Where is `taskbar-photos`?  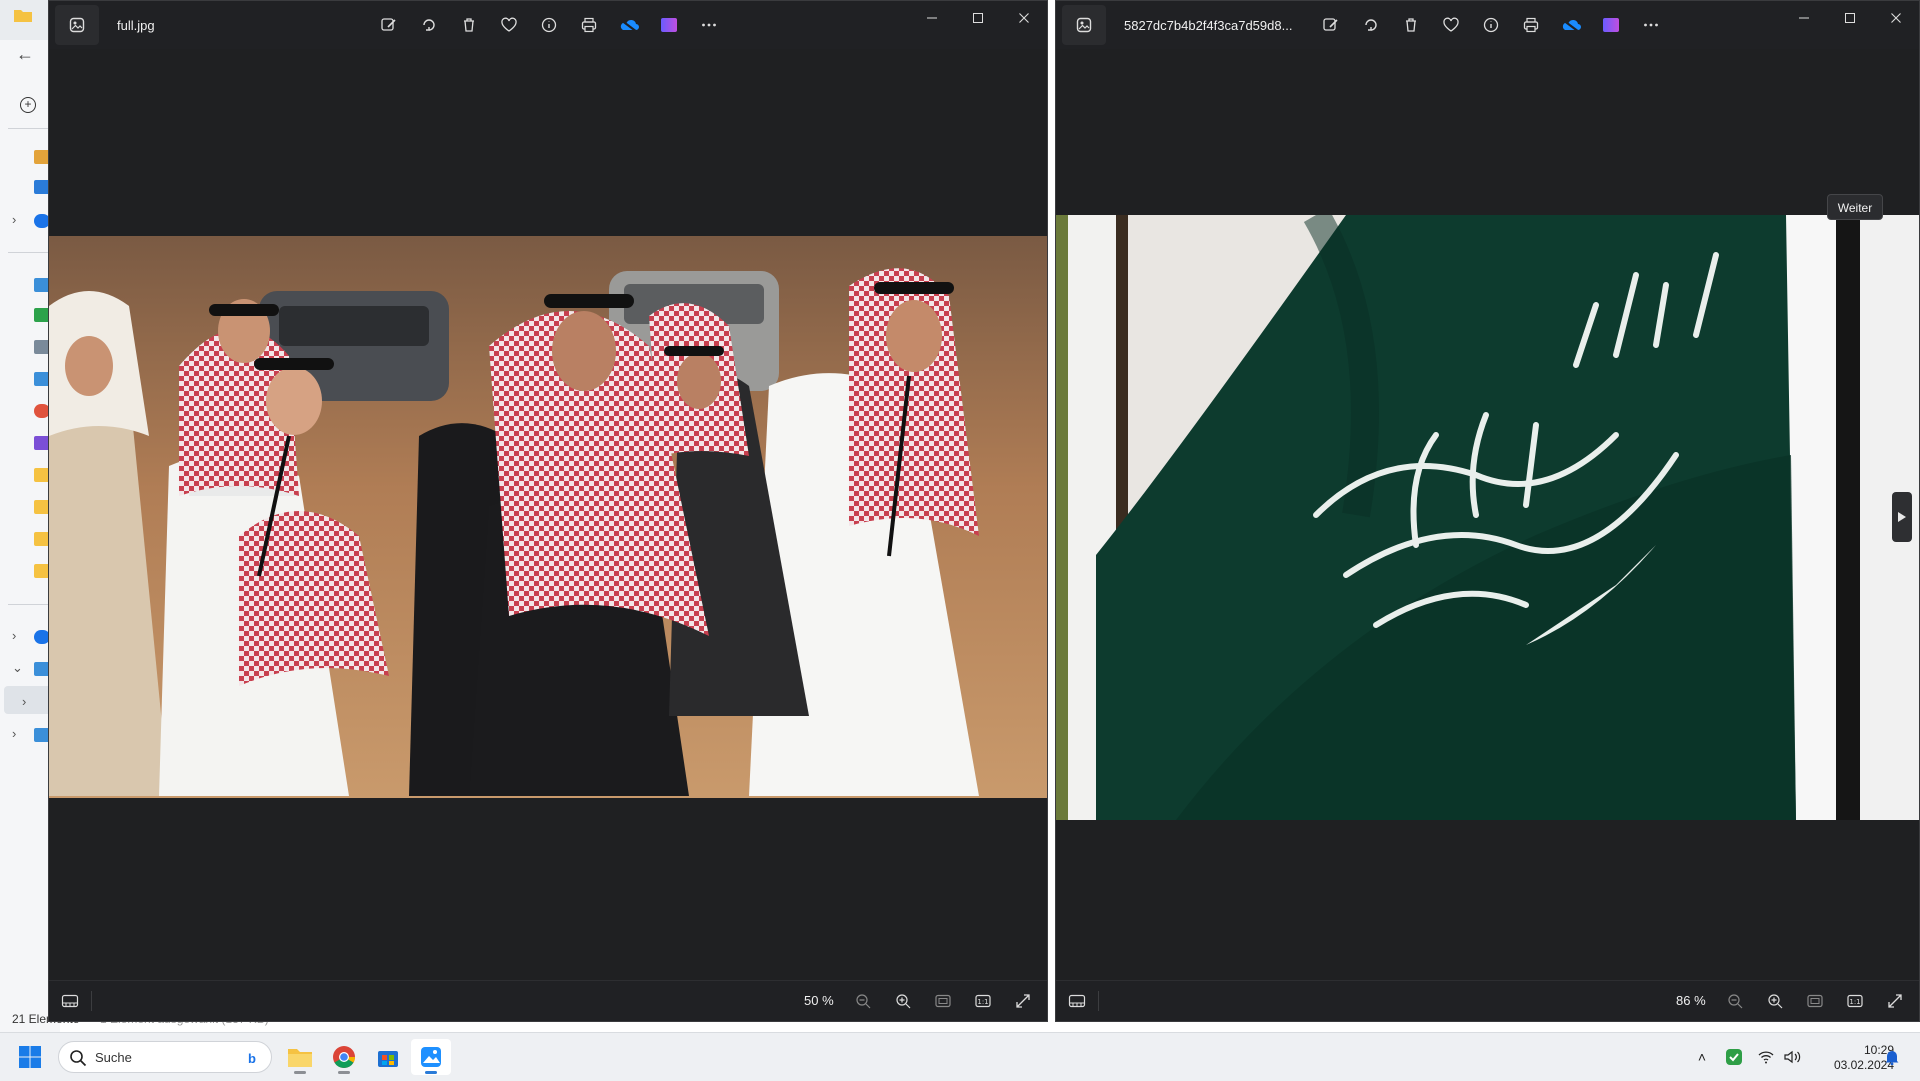 taskbar-photos is located at coordinates (431, 1057).